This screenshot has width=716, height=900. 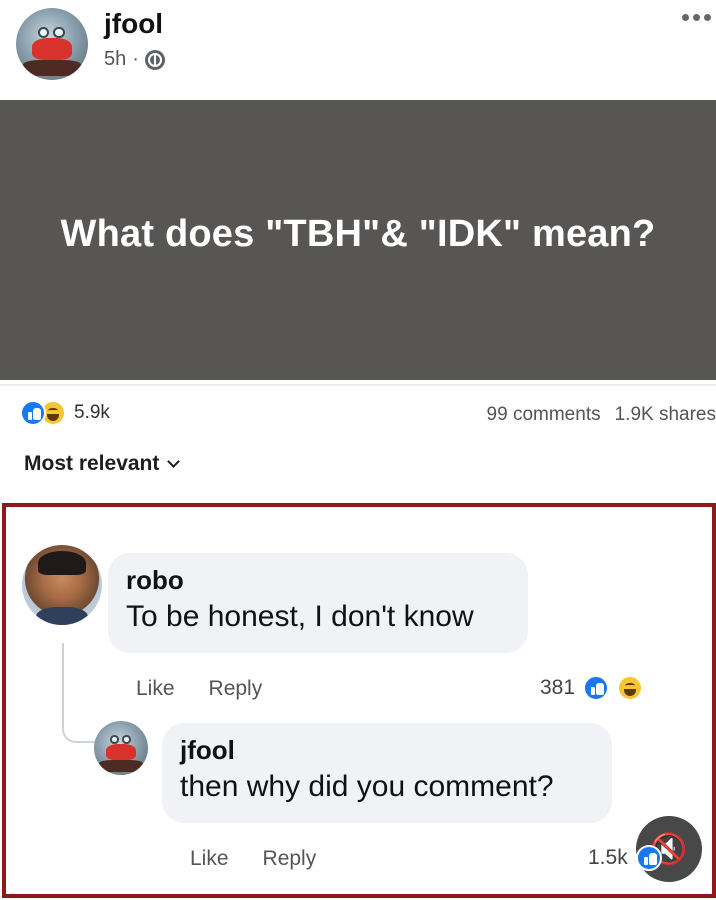 What do you see at coordinates (358, 412) in the screenshot?
I see `post-stats: 5.9k 99 comments 1.9K shares` at bounding box center [358, 412].